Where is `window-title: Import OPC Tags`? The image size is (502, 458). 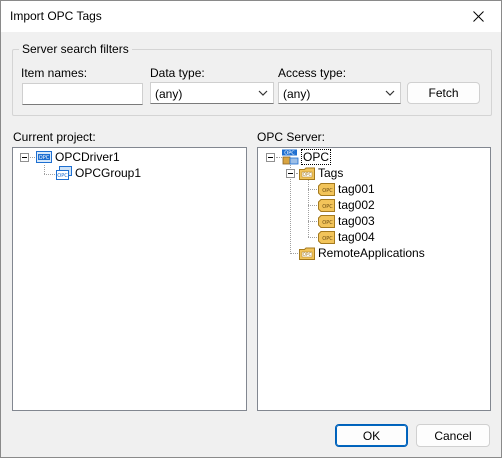 window-title: Import OPC Tags is located at coordinates (56, 16).